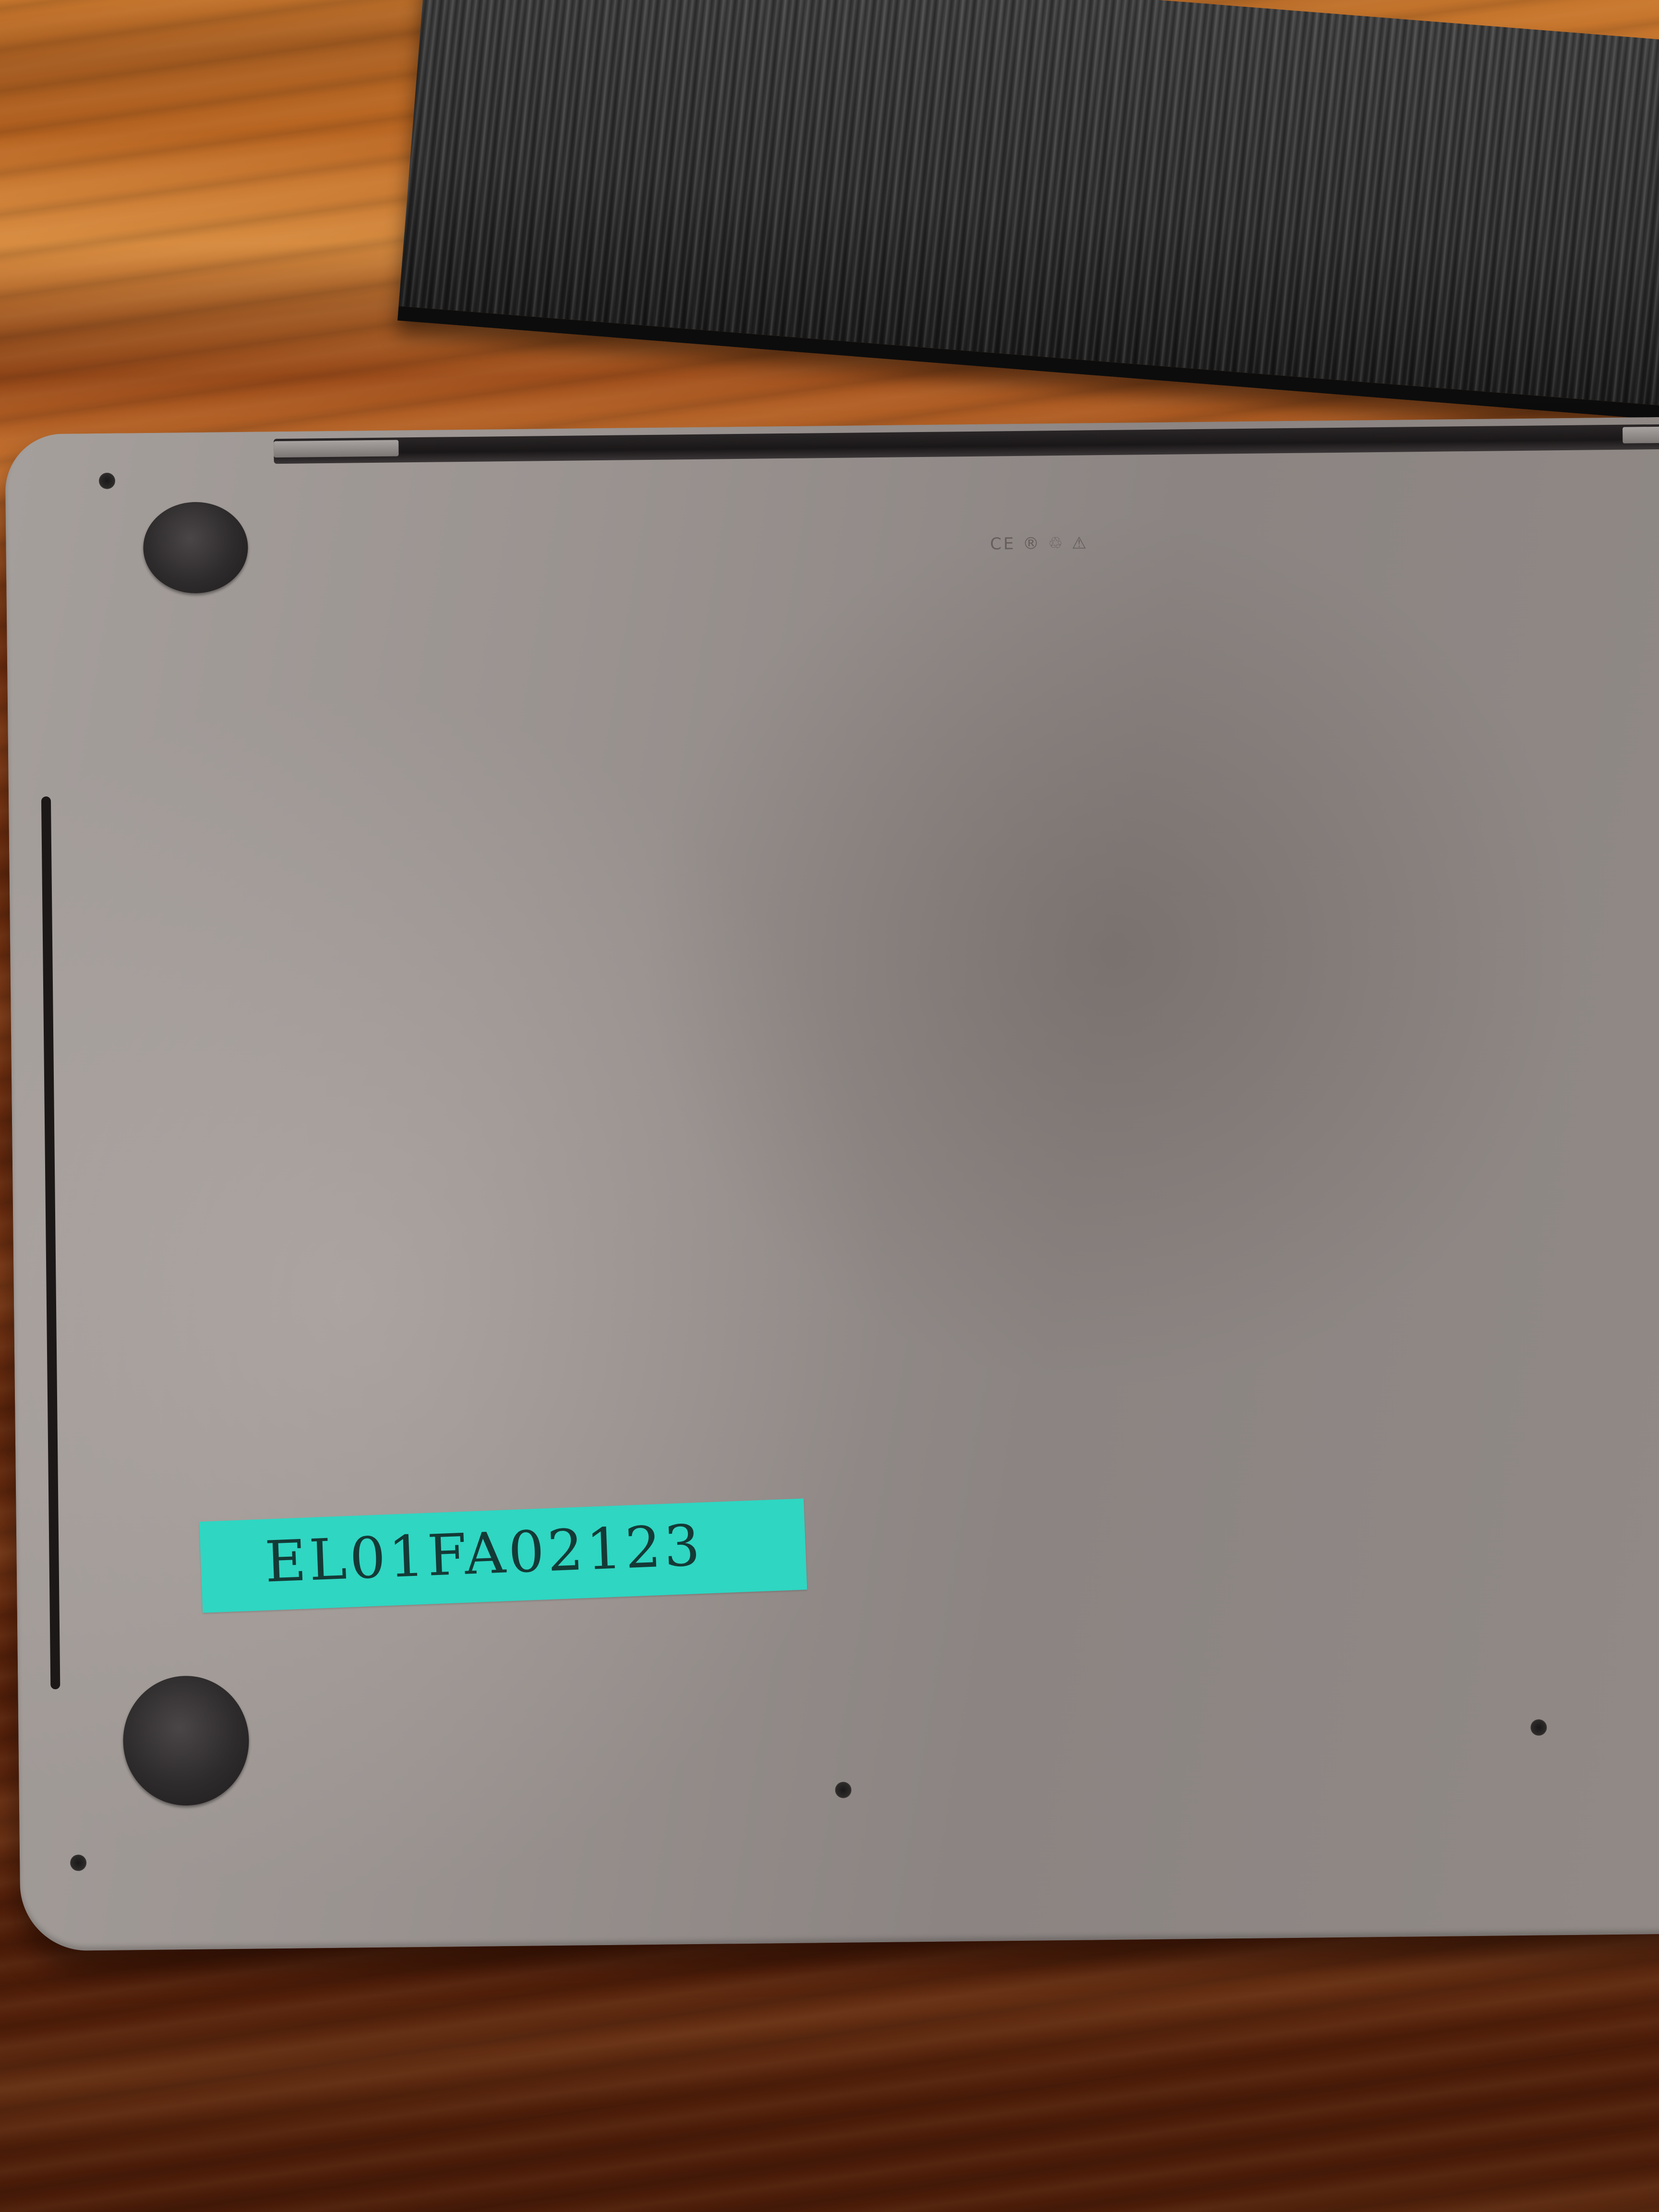  I want to click on regulatory-fine-print, so click(1047, 498).